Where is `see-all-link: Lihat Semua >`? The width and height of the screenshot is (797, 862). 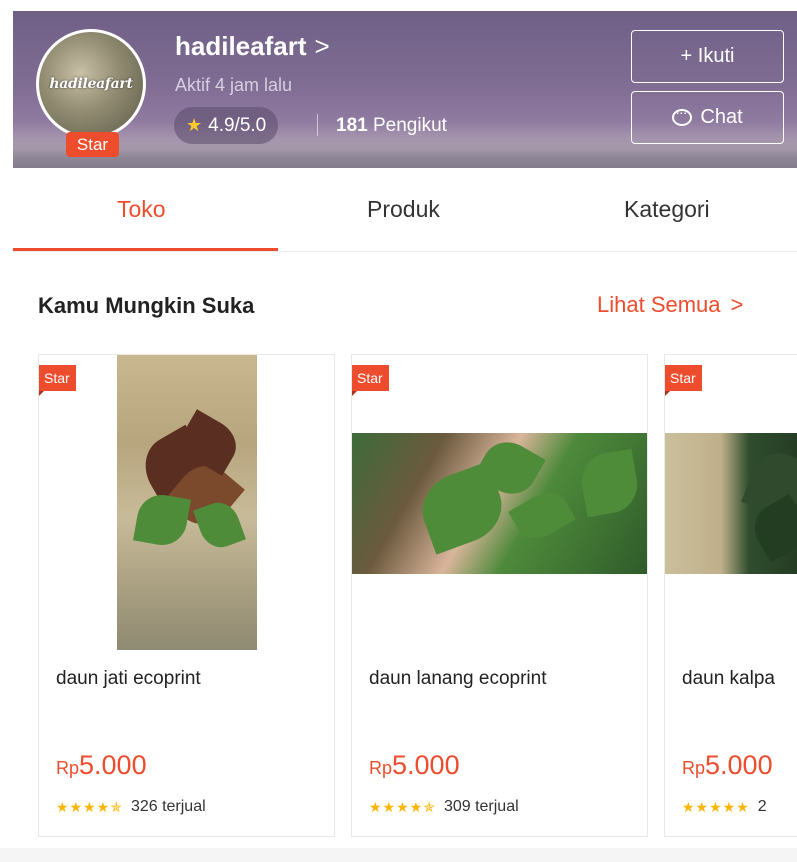 see-all-link: Lihat Semua > is located at coordinates (670, 305).